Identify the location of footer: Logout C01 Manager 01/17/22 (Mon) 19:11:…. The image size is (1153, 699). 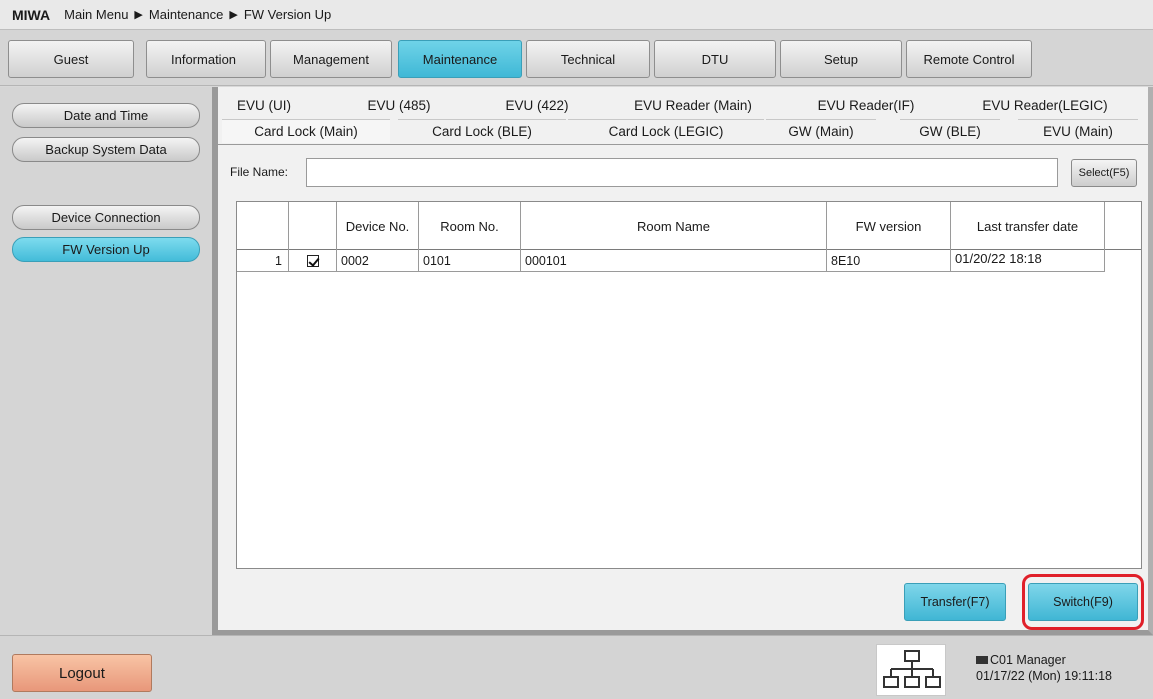
(576, 667).